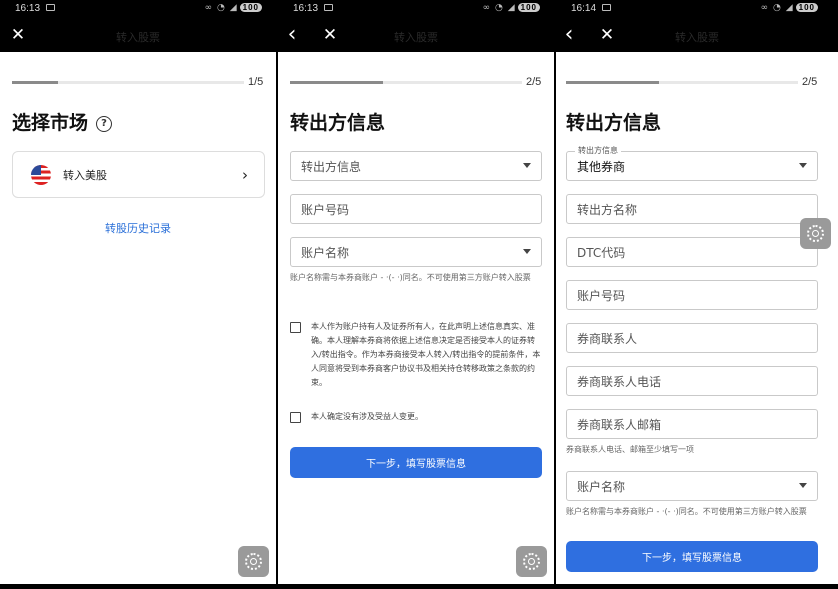 The image size is (838, 589). I want to click on step-indicator: 1/5, so click(256, 82).